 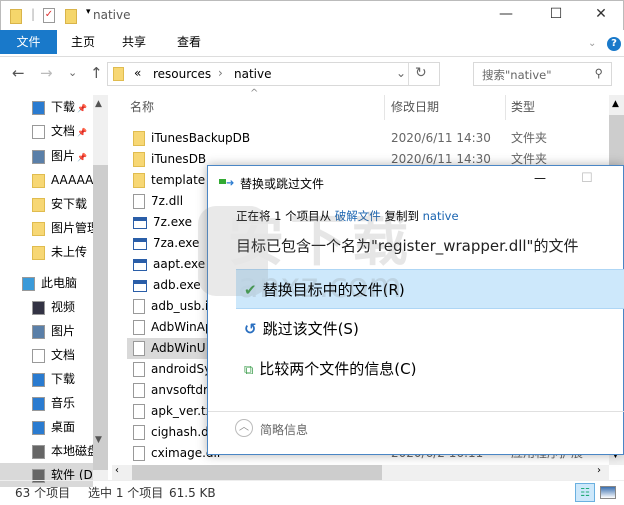 What do you see at coordinates (598, 73) in the screenshot?
I see `search-icon: ⚲` at bounding box center [598, 73].